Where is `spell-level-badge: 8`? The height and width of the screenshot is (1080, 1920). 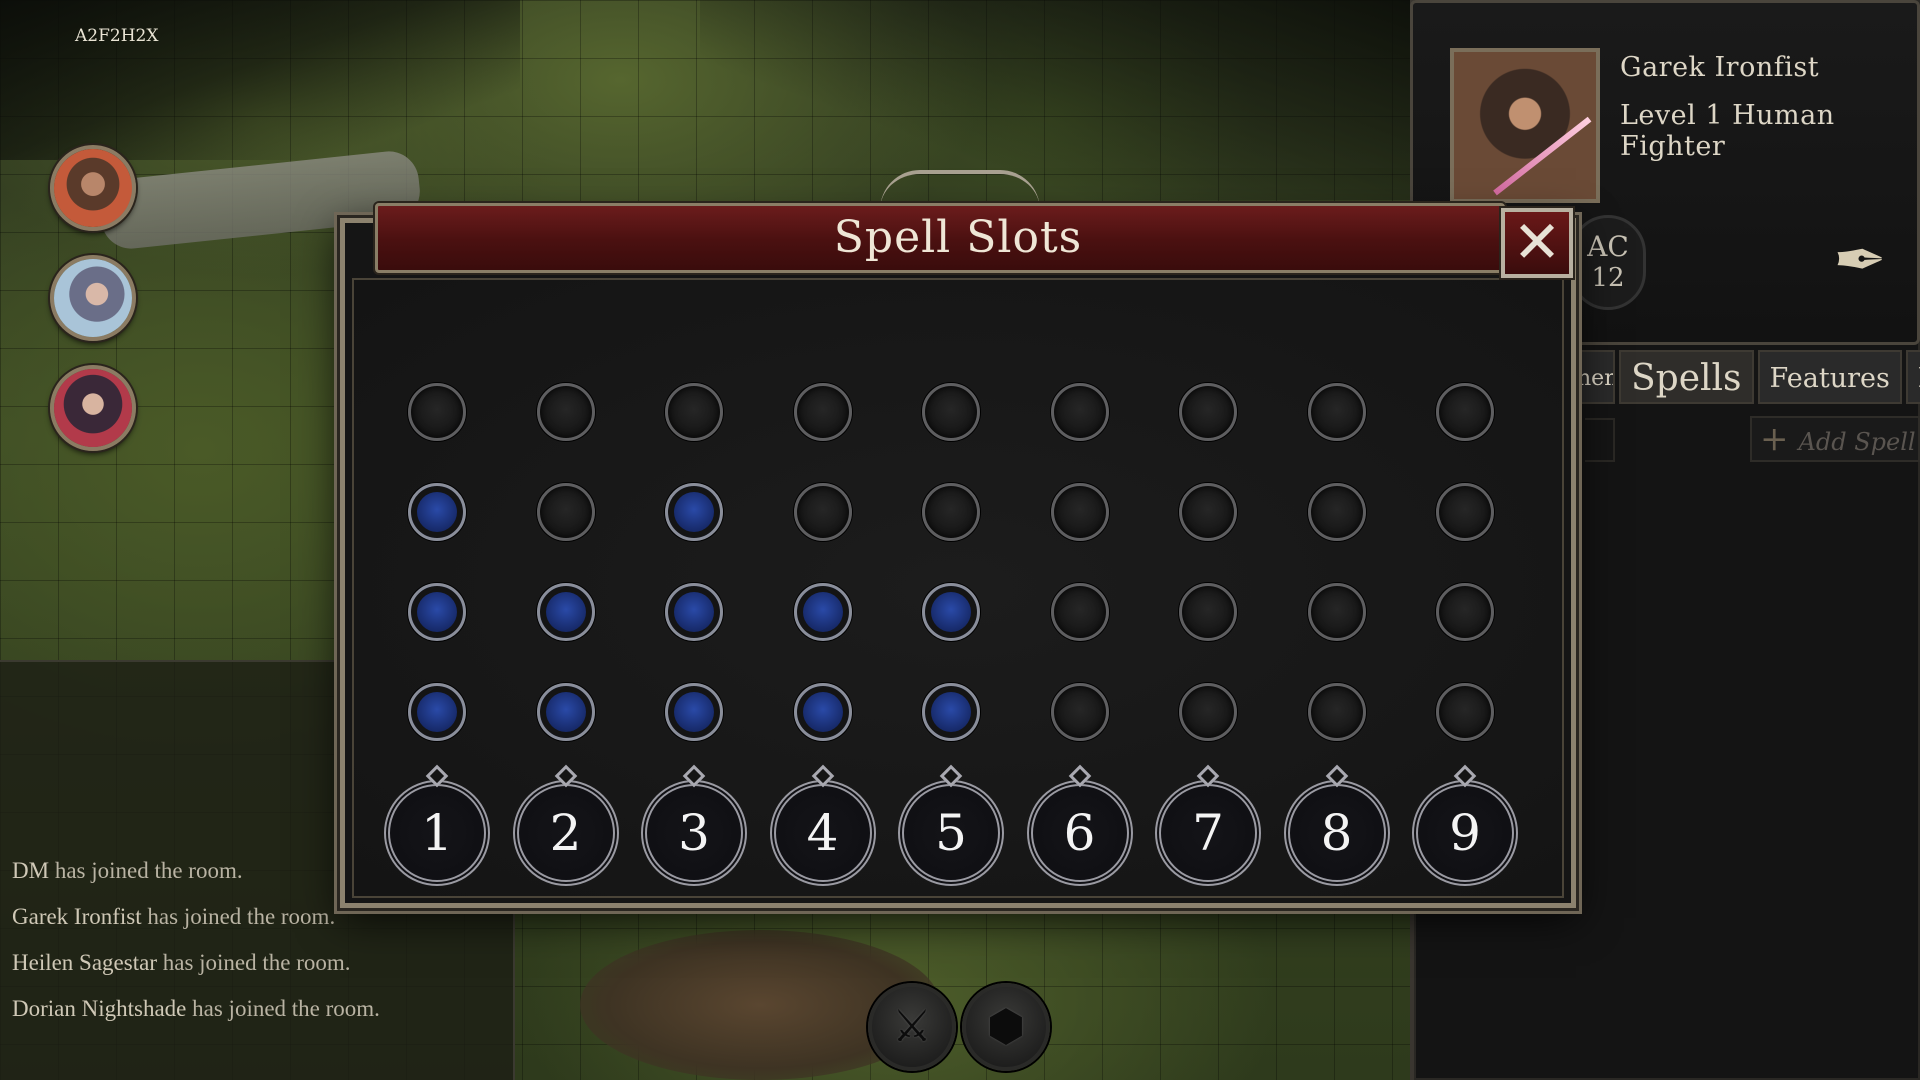 spell-level-badge: 8 is located at coordinates (1337, 825).